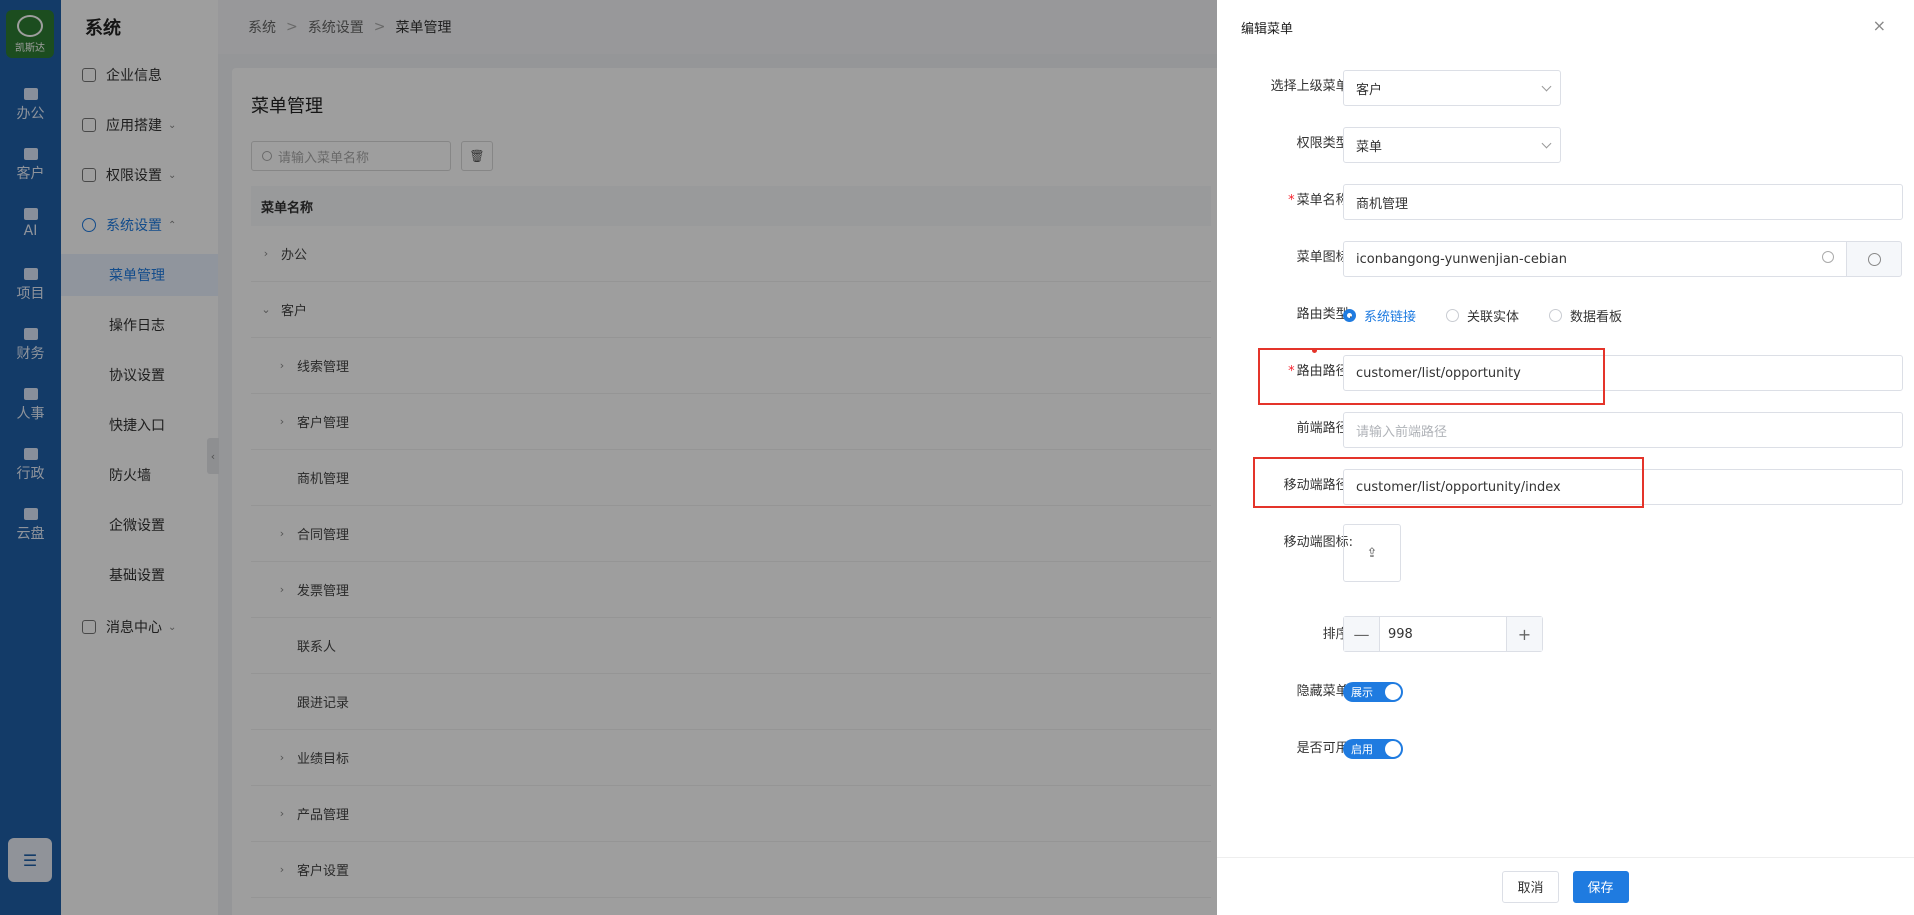  I want to click on field-menu-icon: 菜单图标: iconbangong-yunwenjian-cebian, so click(1565, 258).